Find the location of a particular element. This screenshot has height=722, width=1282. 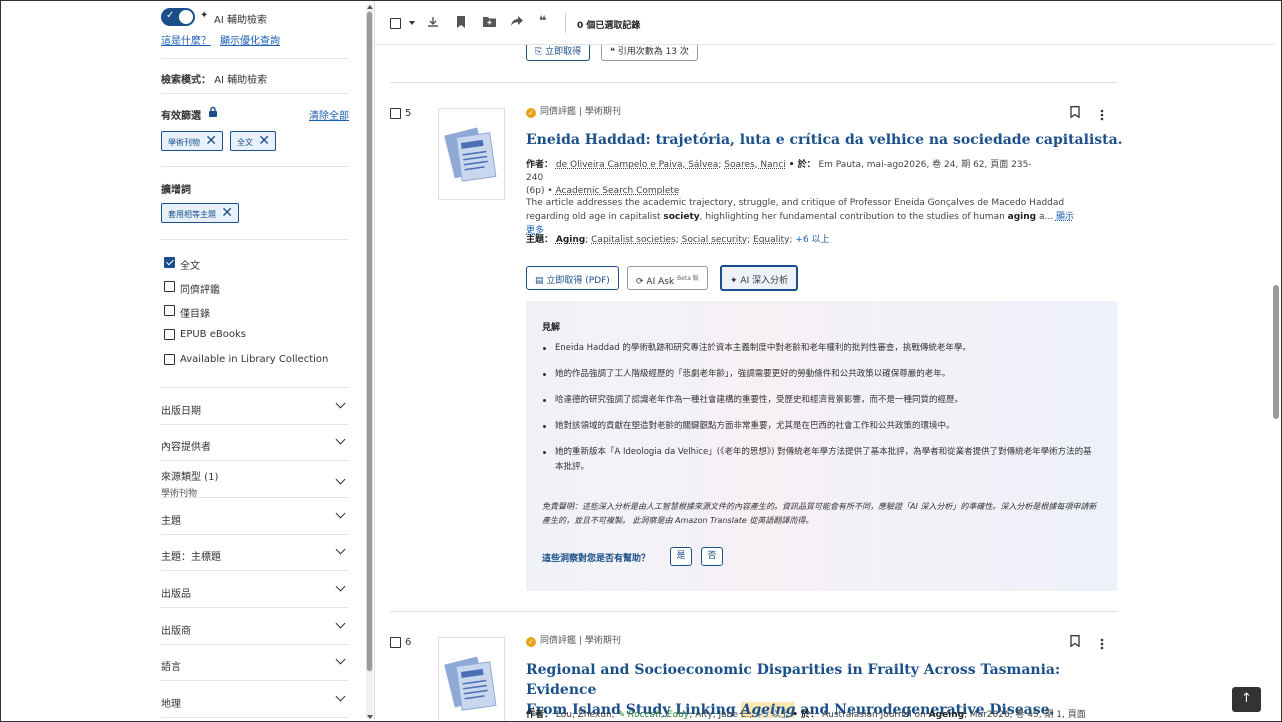

author-link: de Oliveira Campelo e Paiva, Sálvea is located at coordinates (637, 165).